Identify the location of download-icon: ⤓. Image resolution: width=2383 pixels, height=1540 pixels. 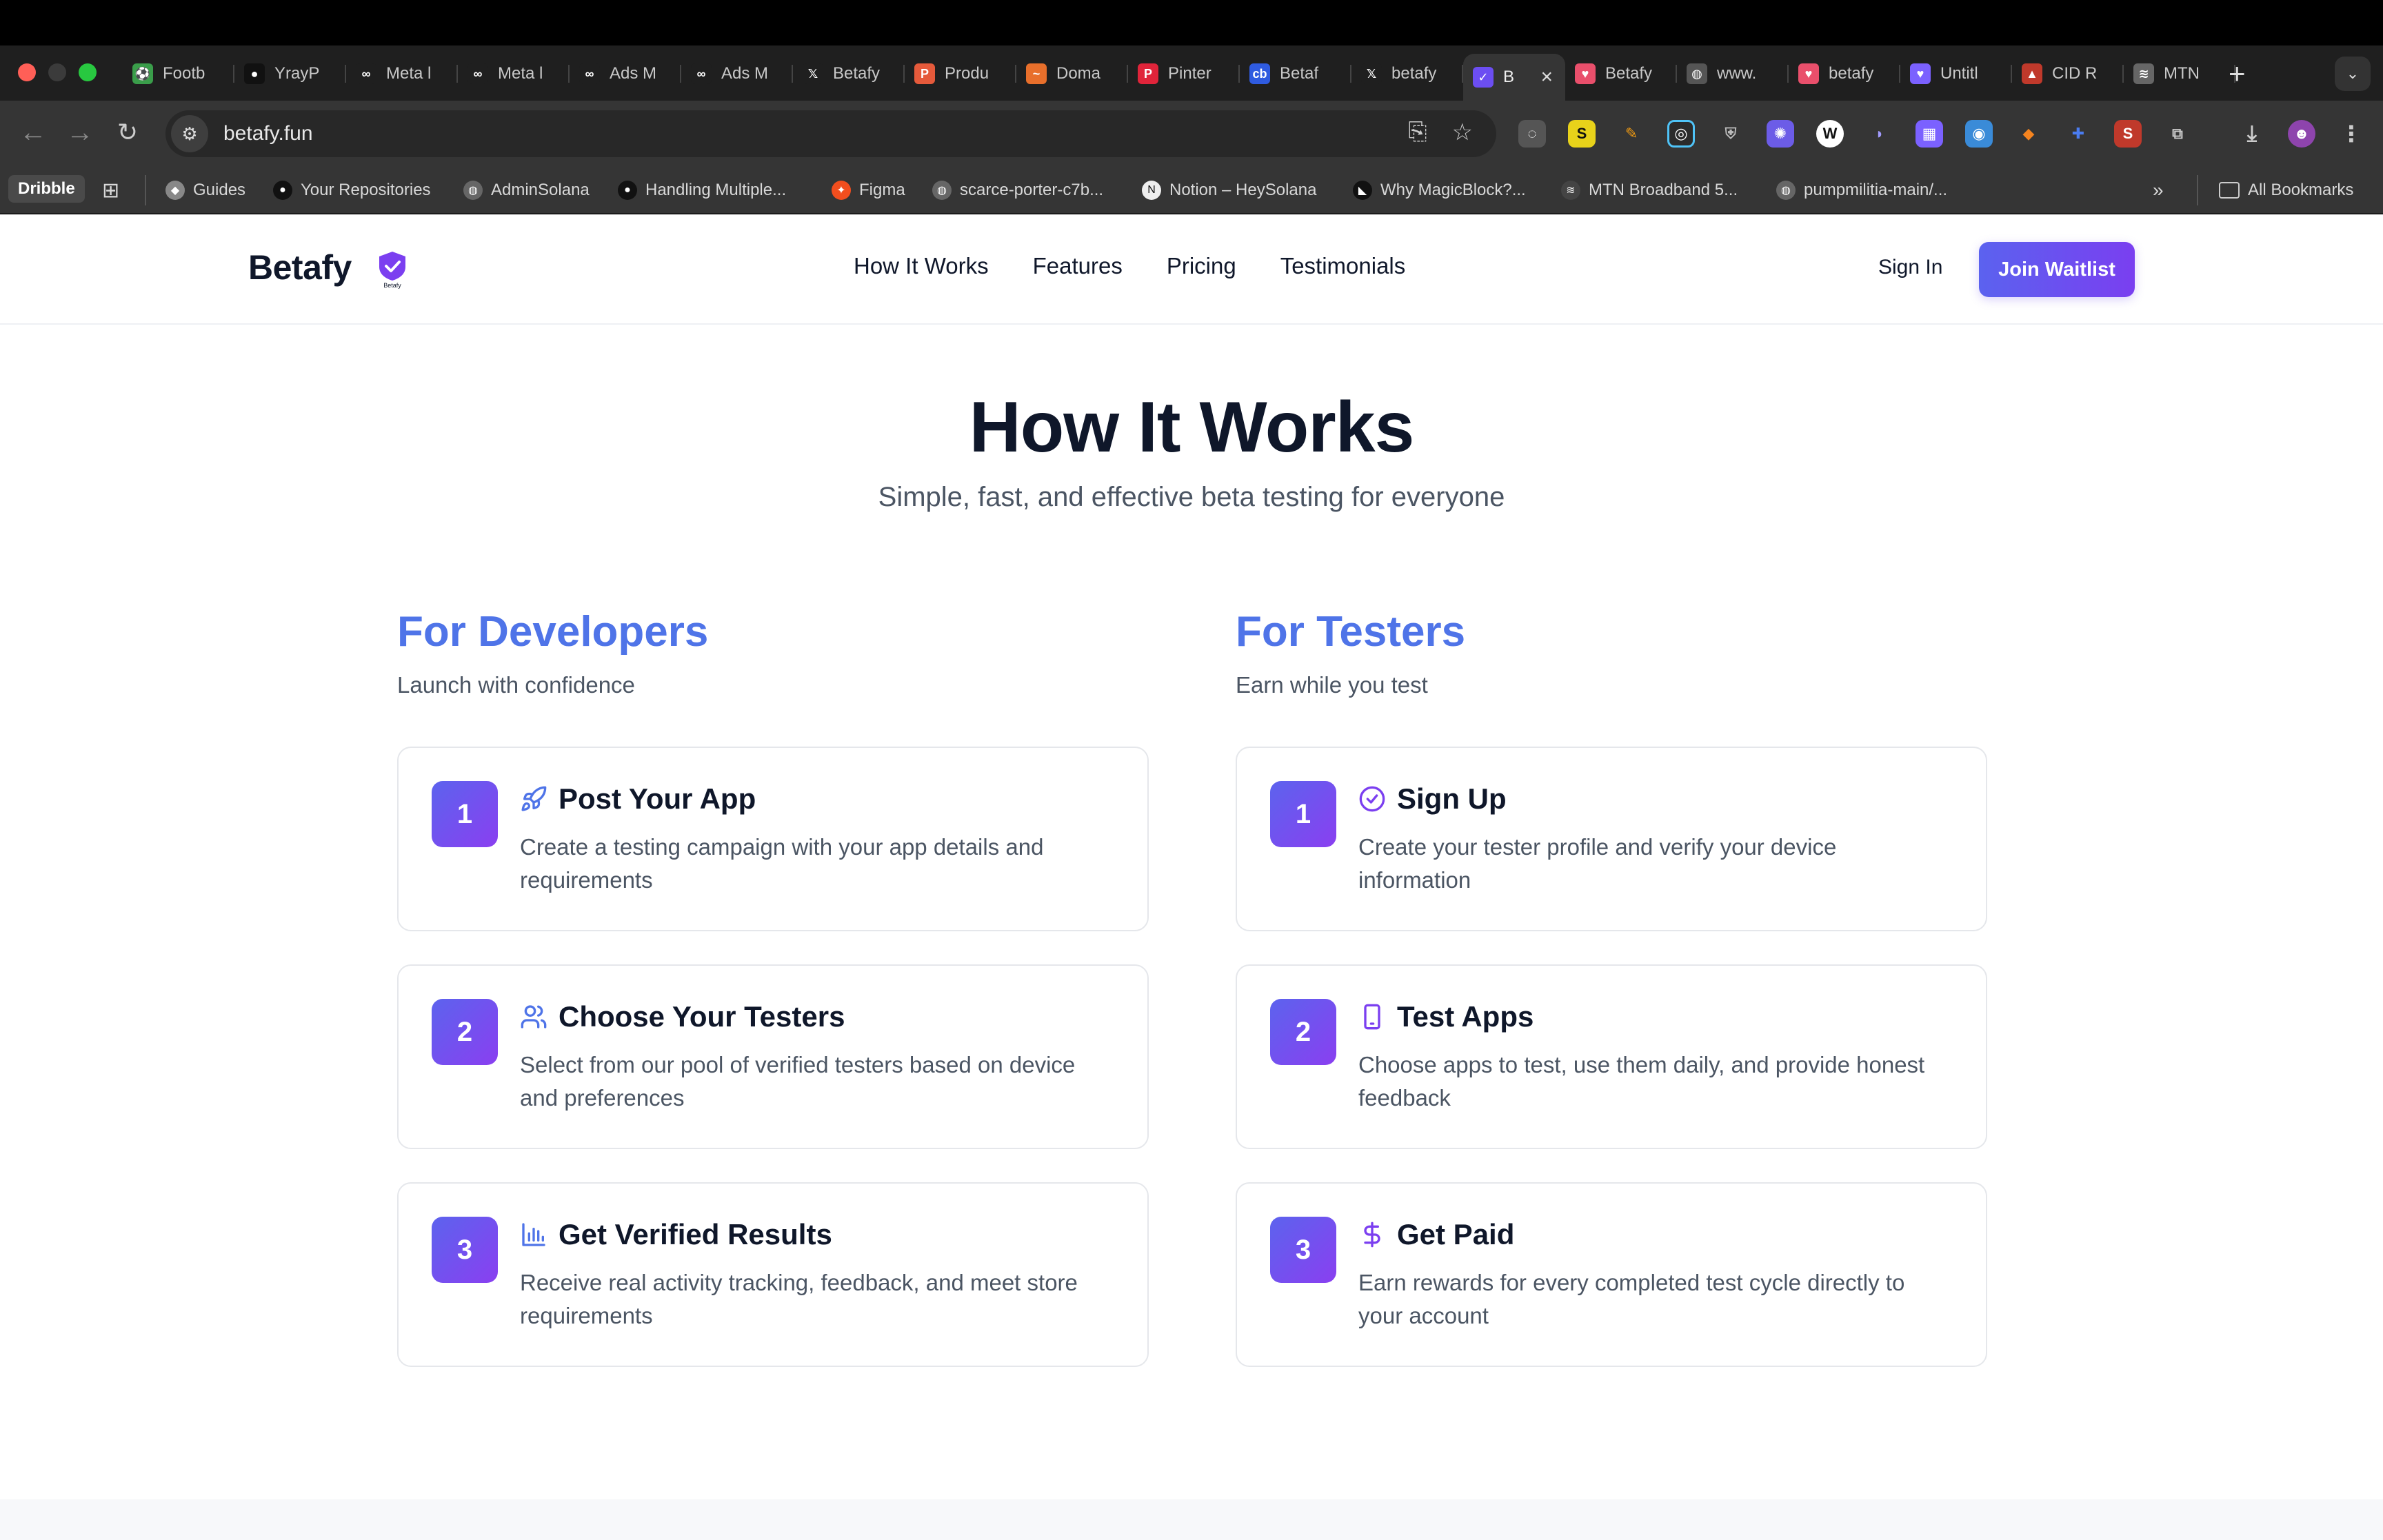
(2252, 134).